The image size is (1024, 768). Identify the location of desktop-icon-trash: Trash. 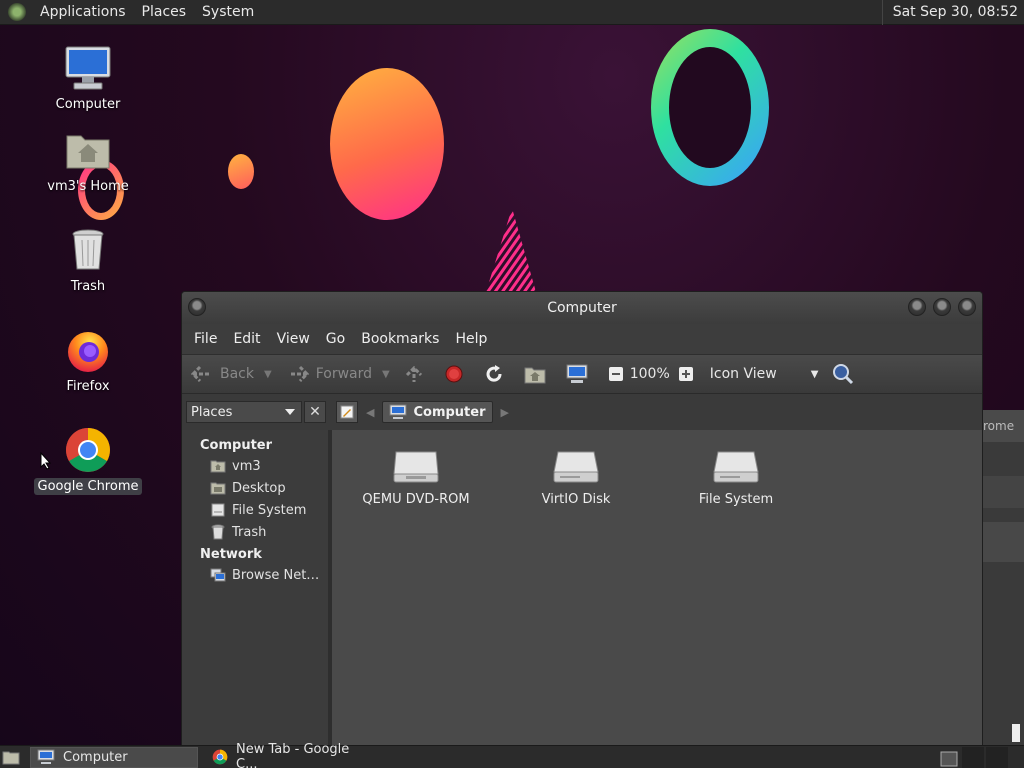
(88, 260).